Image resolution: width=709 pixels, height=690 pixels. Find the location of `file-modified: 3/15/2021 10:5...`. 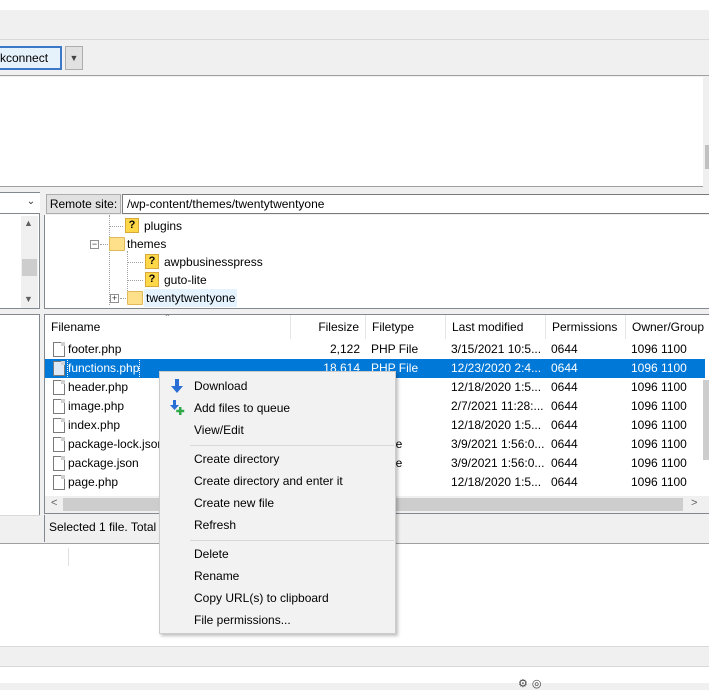

file-modified: 3/15/2021 10:5... is located at coordinates (496, 349).